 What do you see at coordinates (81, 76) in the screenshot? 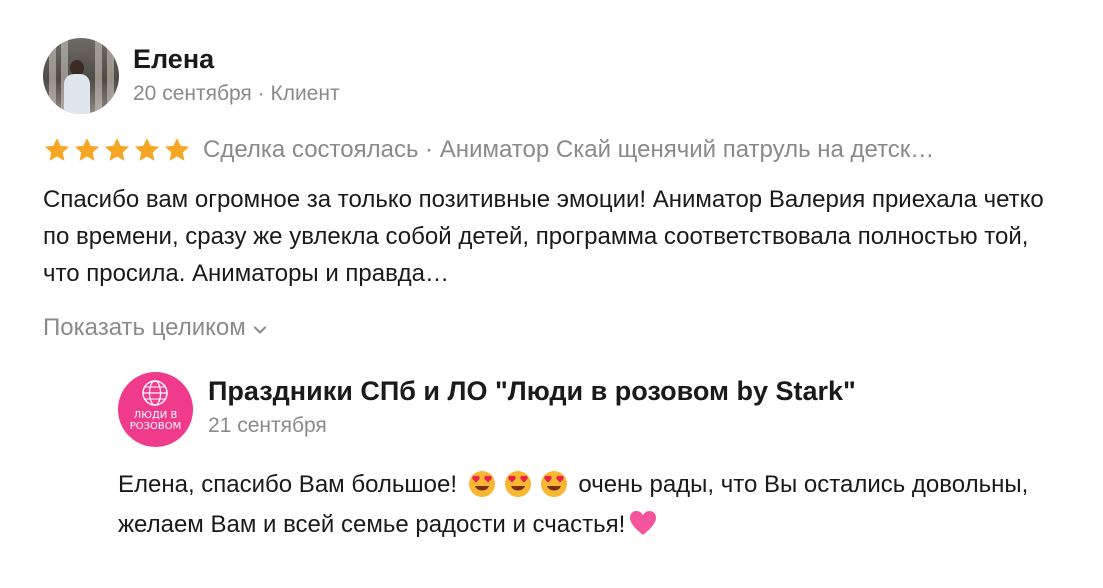
I see `reviewer-avatar` at bounding box center [81, 76].